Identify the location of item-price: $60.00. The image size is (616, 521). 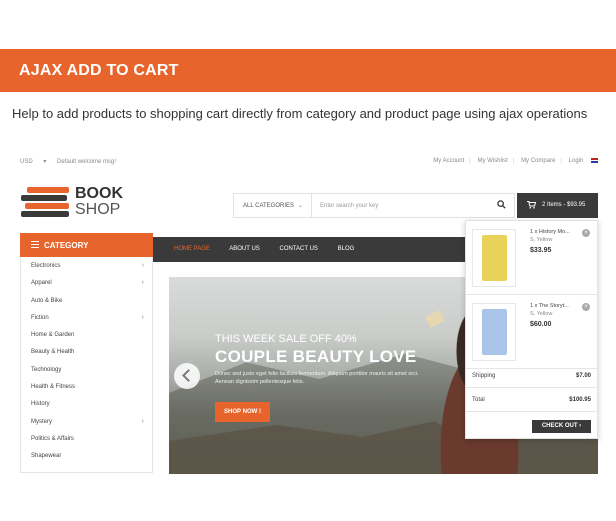
(541, 324).